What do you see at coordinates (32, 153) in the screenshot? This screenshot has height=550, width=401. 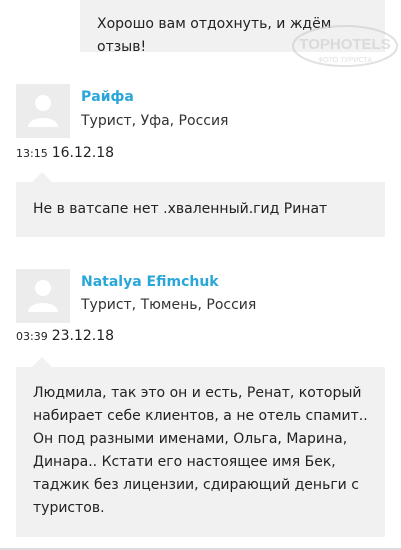 I see `comment-time: 13:15` at bounding box center [32, 153].